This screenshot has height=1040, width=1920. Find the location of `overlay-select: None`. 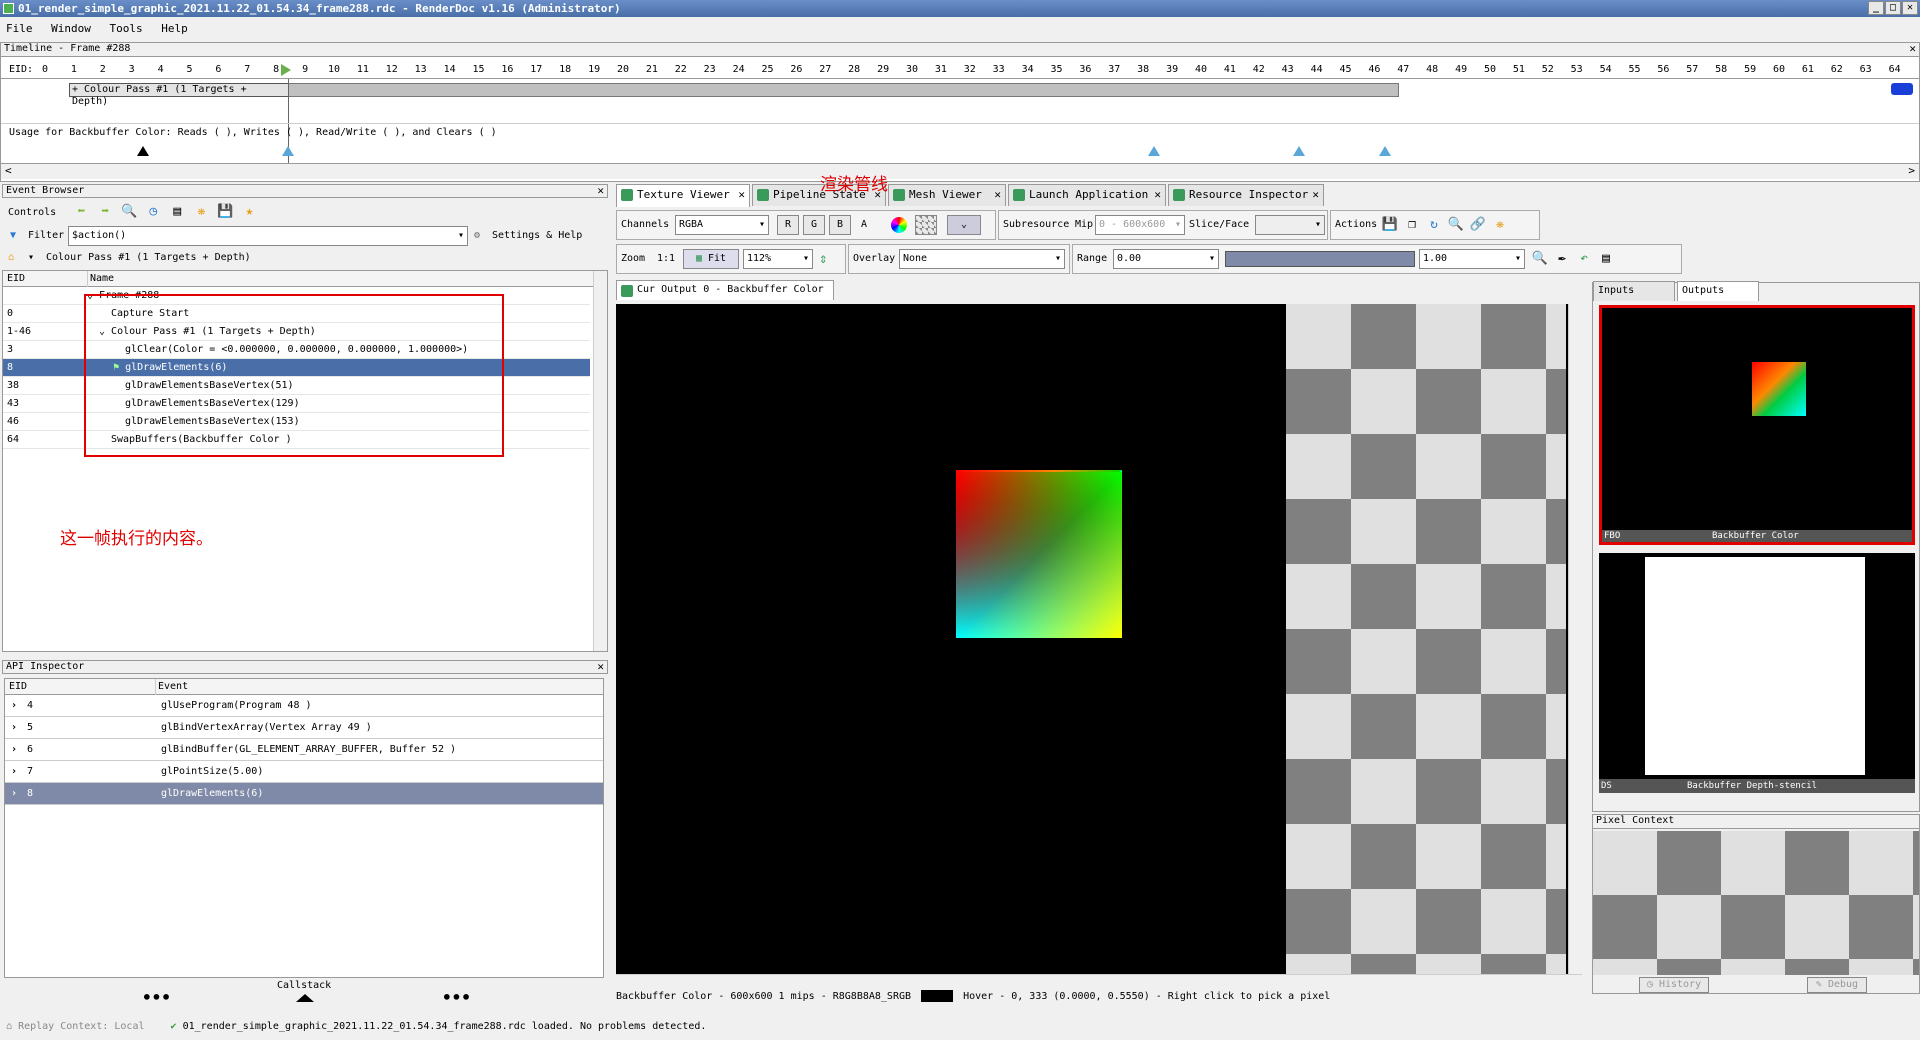

overlay-select: None is located at coordinates (982, 259).